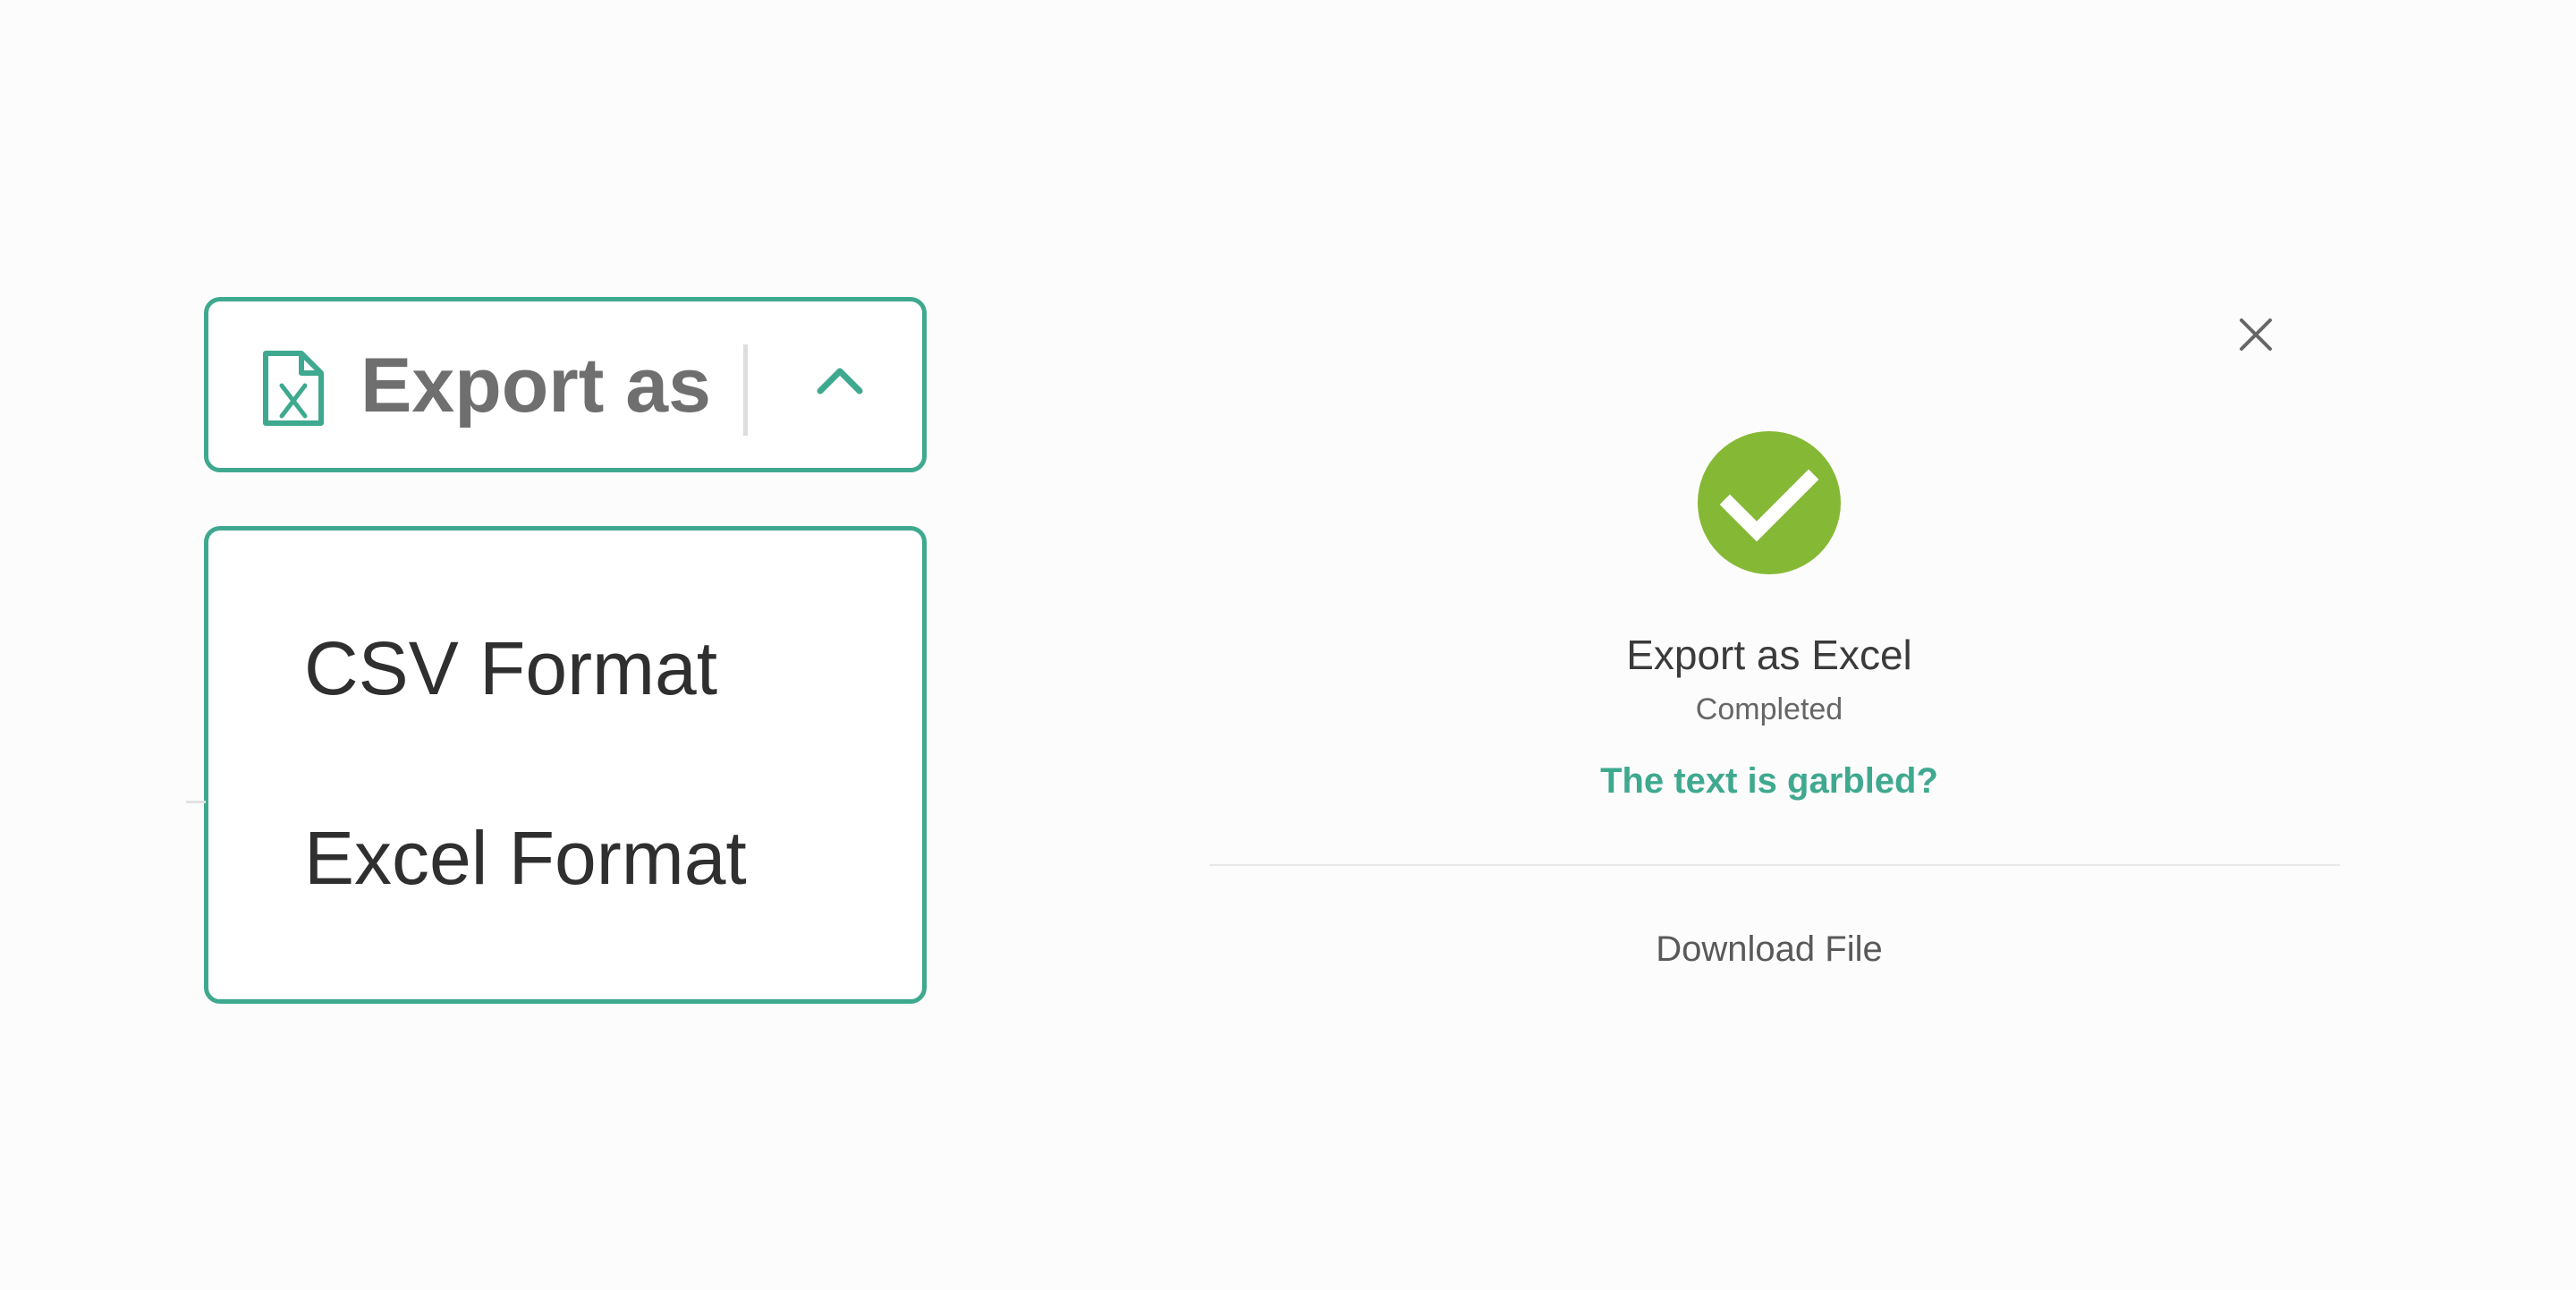  I want to click on text-garbled-link: The text is garbled?, so click(1769, 781).